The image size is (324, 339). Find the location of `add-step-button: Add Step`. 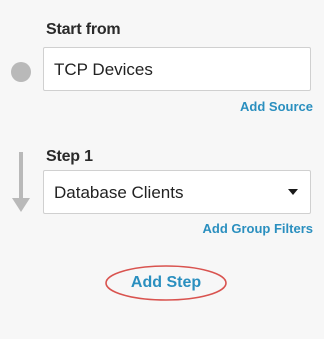

add-step-button: Add Step is located at coordinates (166, 283).